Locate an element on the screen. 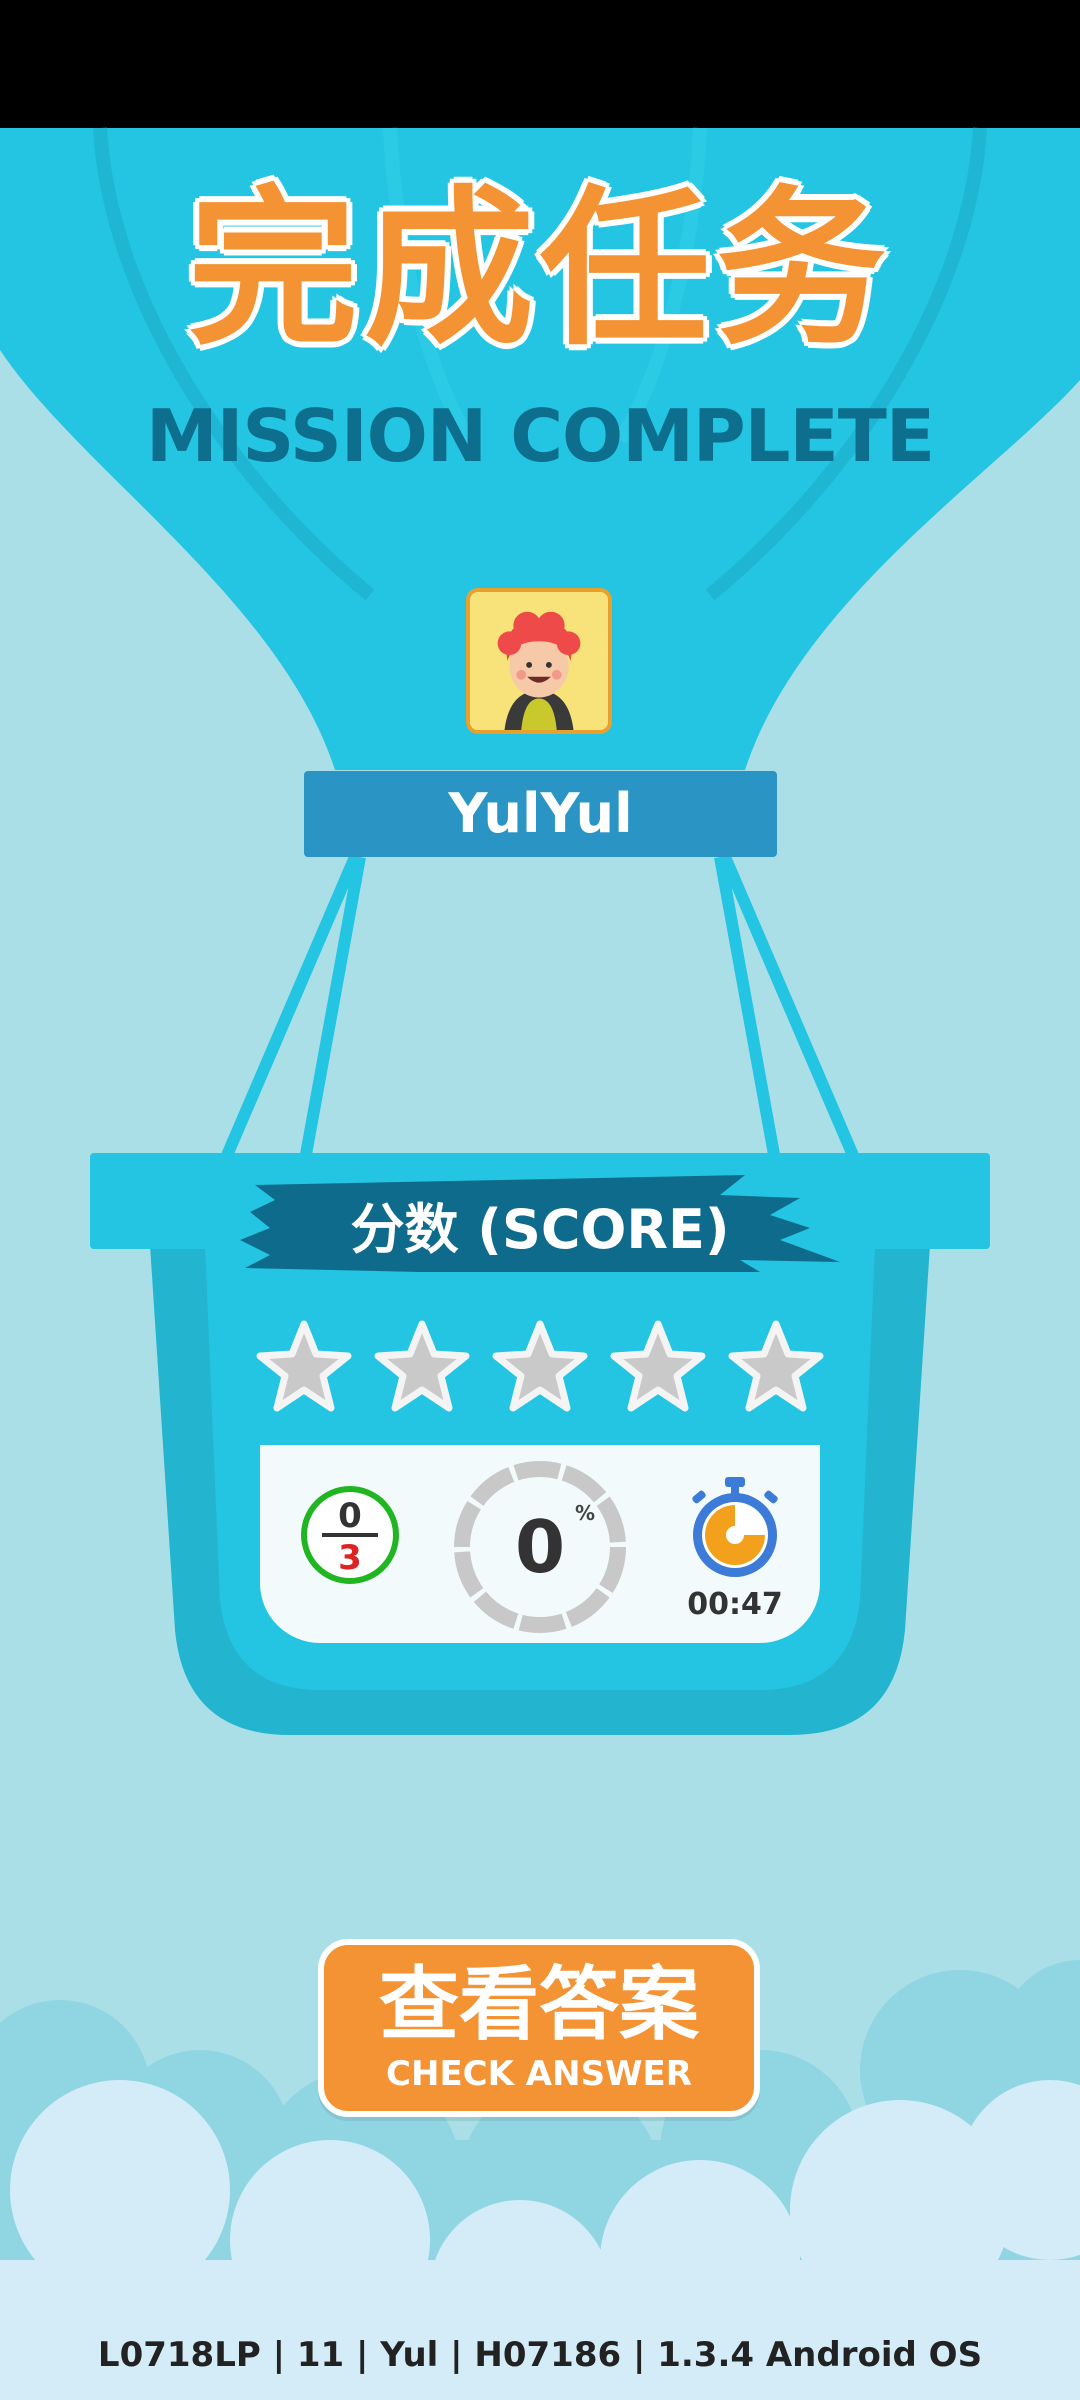  check-answer-label-chinese: 查看答案 is located at coordinates (539, 2004).